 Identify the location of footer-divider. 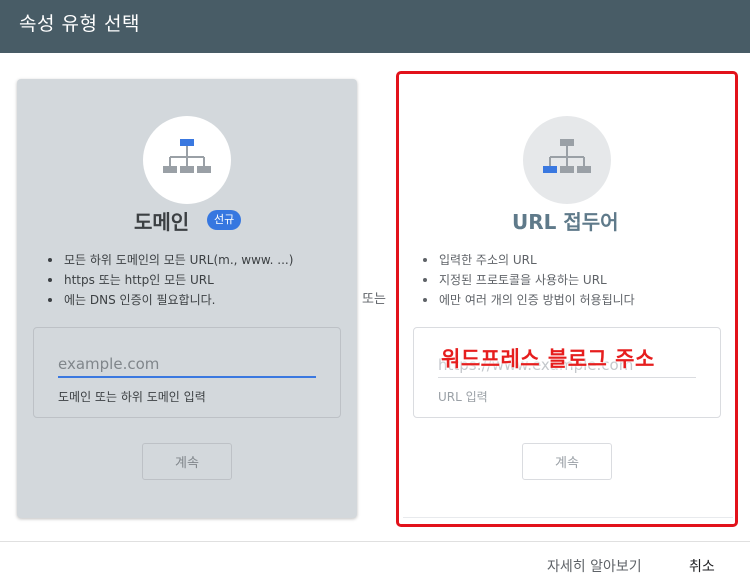
(375, 541).